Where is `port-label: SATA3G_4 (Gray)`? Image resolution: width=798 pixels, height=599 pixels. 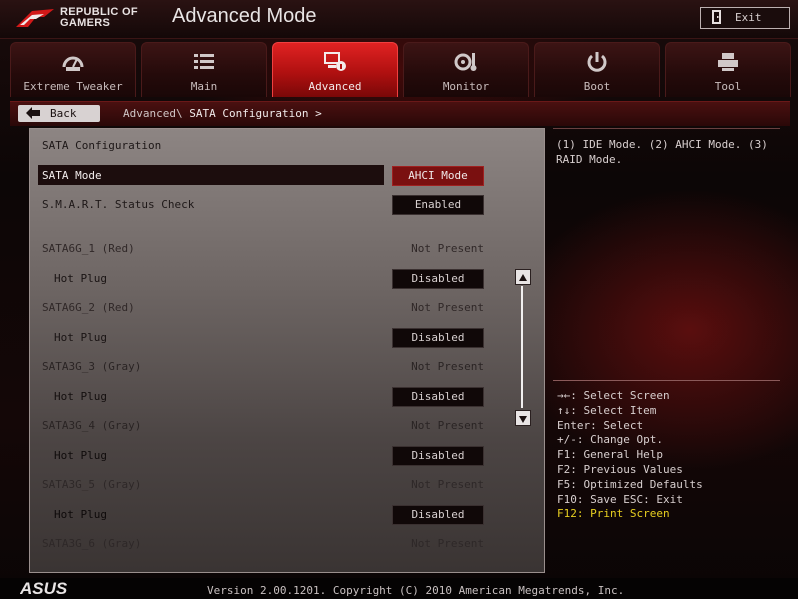
port-label: SATA3G_4 (Gray) is located at coordinates (92, 425).